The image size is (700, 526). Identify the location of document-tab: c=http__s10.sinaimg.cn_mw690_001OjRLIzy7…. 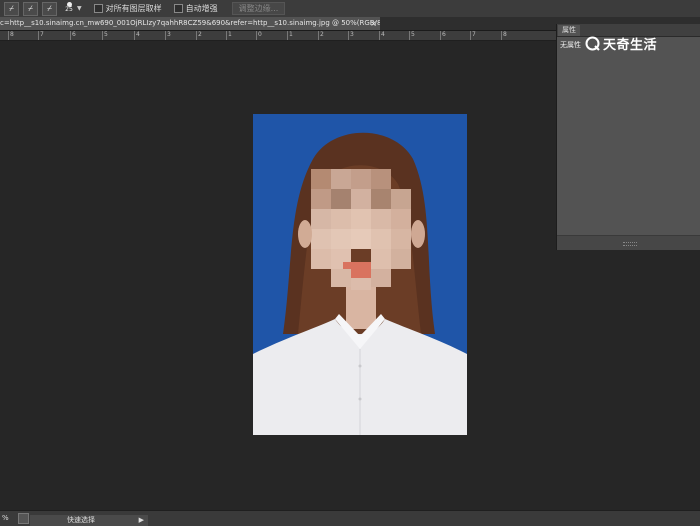
(190, 23).